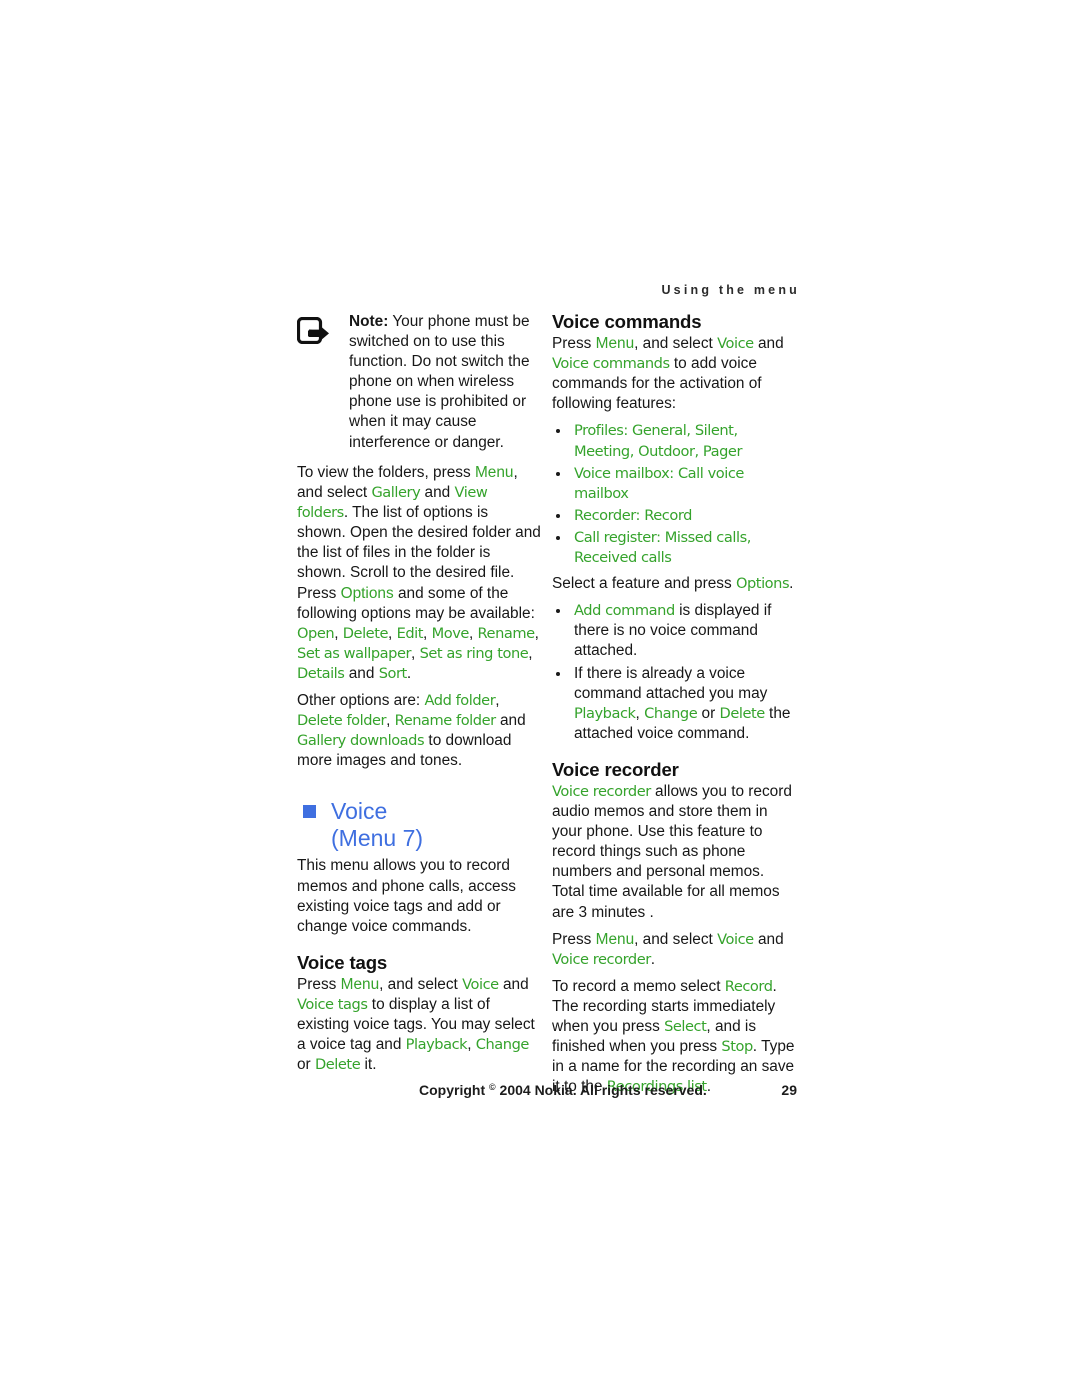 This screenshot has height=1397, width=1080. Describe the element at coordinates (377, 838) in the screenshot. I see `chapter-menu-ref: (Menu 7)` at that location.